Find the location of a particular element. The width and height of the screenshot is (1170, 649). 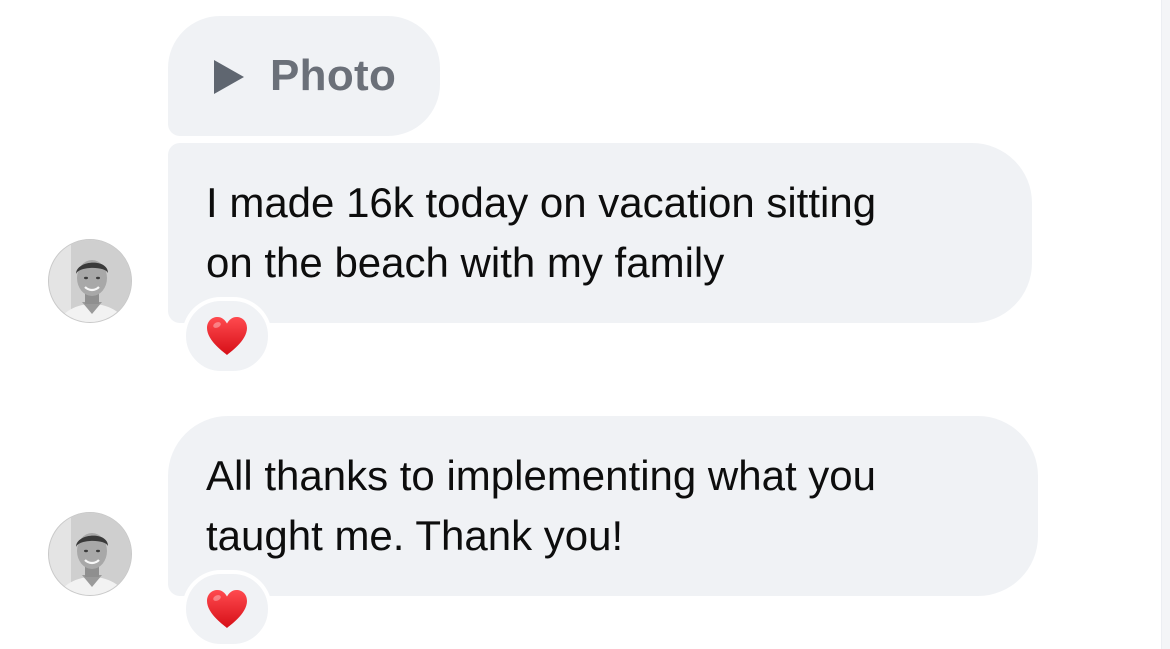

message-text-line: I made 16k today on vacation sitting is located at coordinates (541, 202).